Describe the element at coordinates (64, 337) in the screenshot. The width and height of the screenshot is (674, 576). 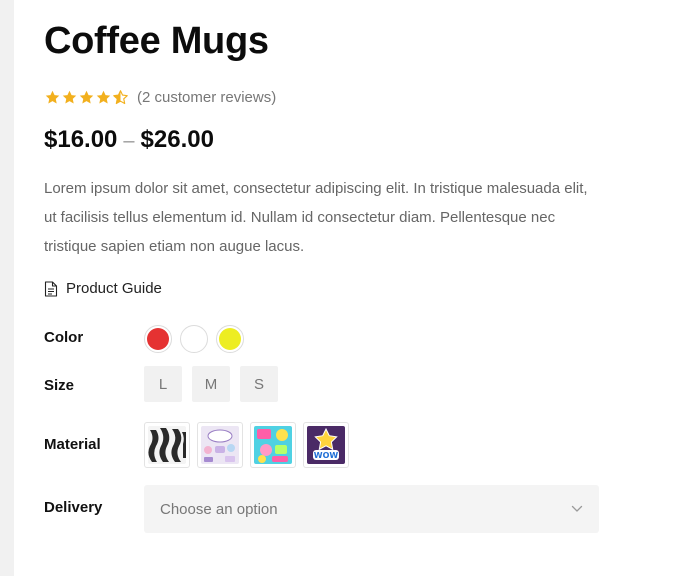
I see `color-label: Color` at that location.